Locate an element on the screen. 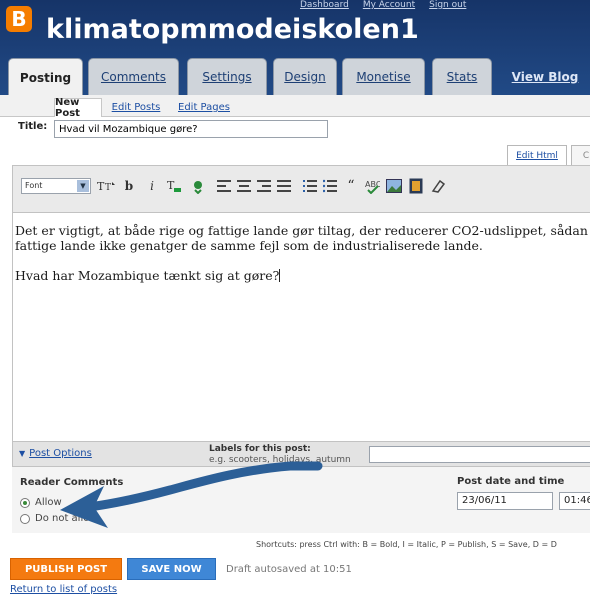 Image resolution: width=590 pixels, height=596 pixels. image-icon is located at coordinates (394, 186).